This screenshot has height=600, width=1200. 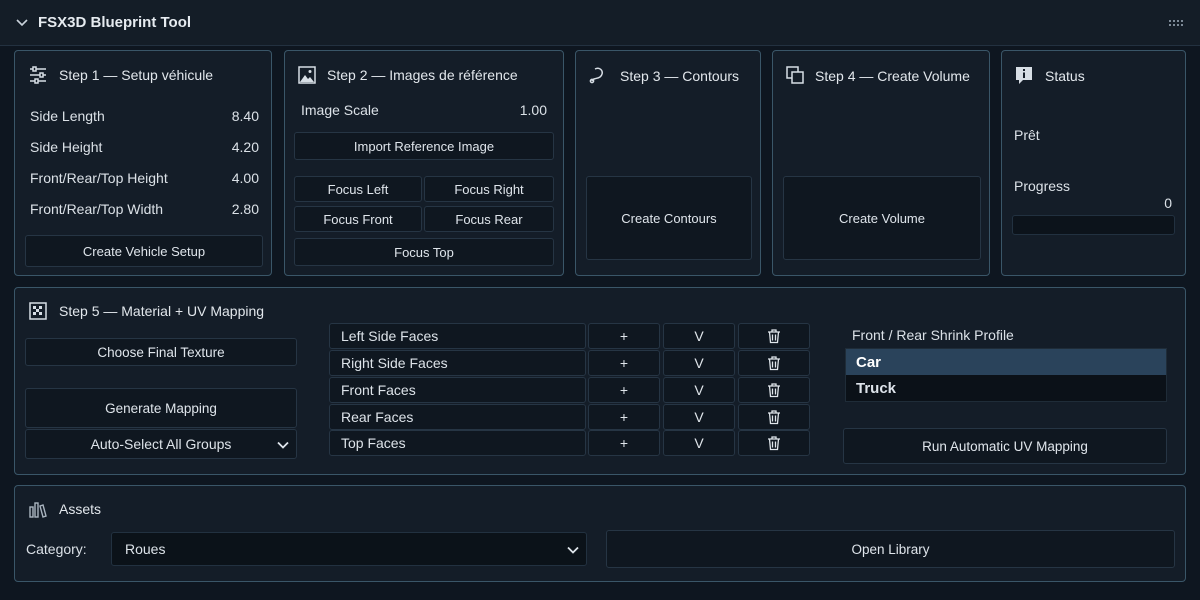 I want to click on group-rear-faces: Rear Faces, so click(x=457, y=417).